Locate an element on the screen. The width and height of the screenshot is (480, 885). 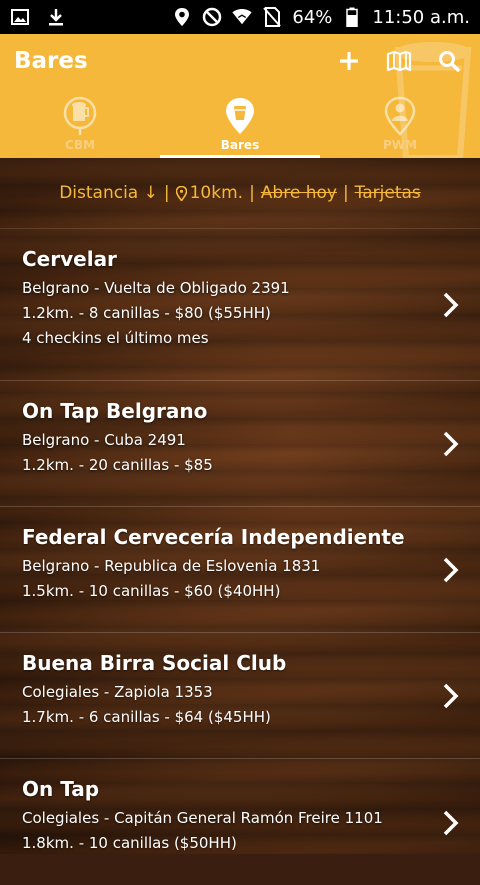
bar-details: 1.2km. - 20 canillas - $85 is located at coordinates (117, 465).